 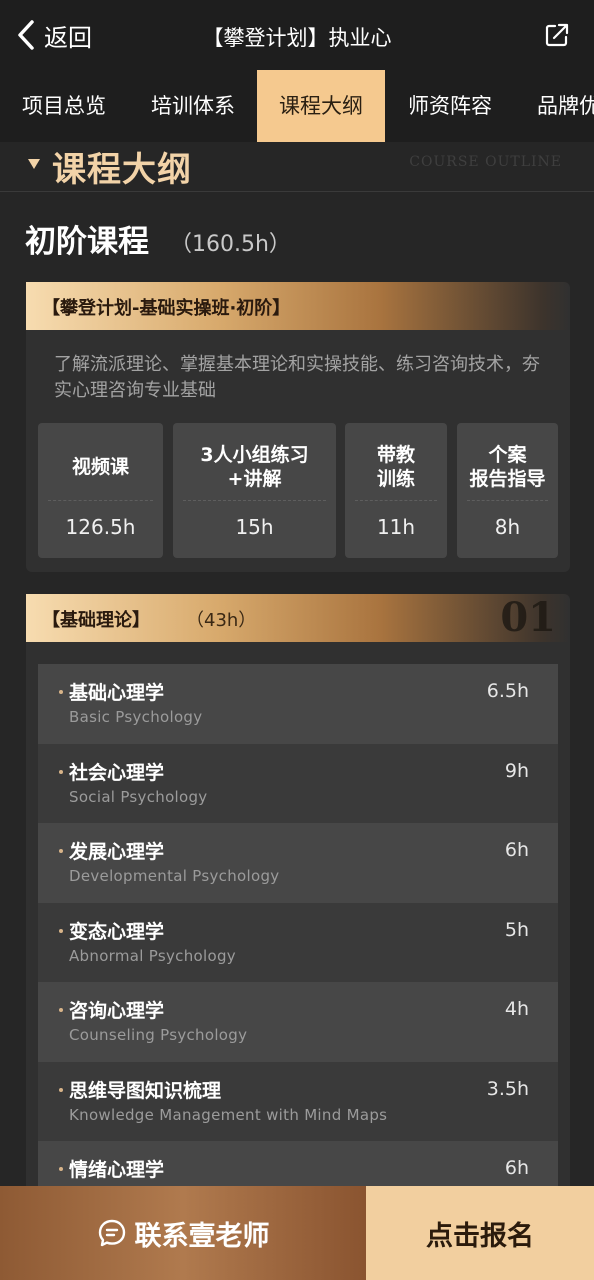 What do you see at coordinates (298, 306) in the screenshot?
I see `course-band: 【攀登计划-基础实操班·初阶】` at bounding box center [298, 306].